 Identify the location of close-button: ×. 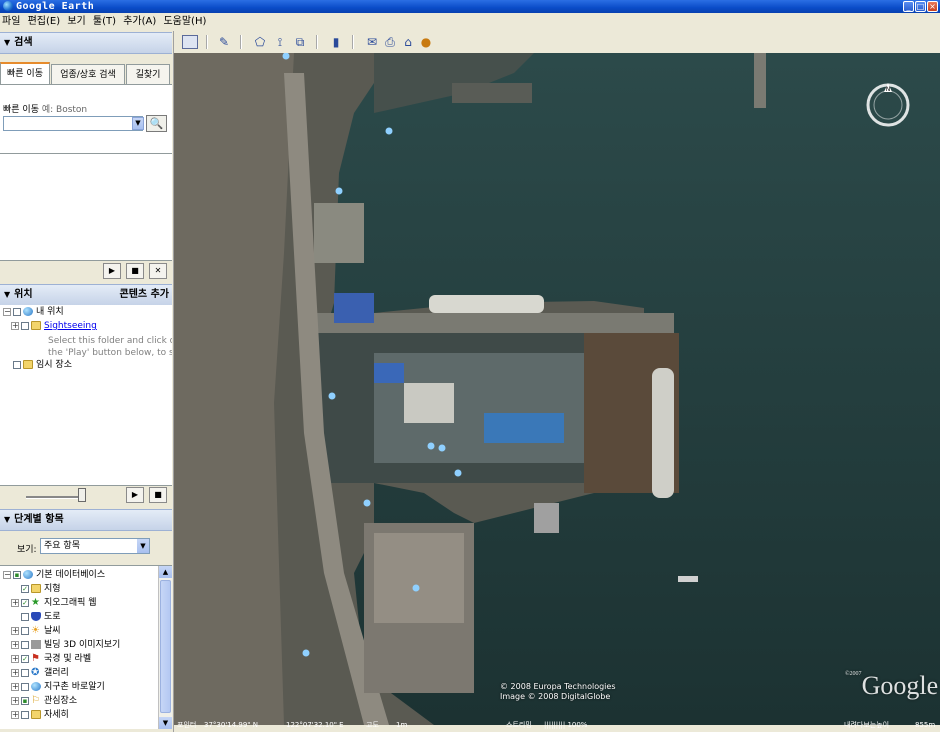
(932, 6).